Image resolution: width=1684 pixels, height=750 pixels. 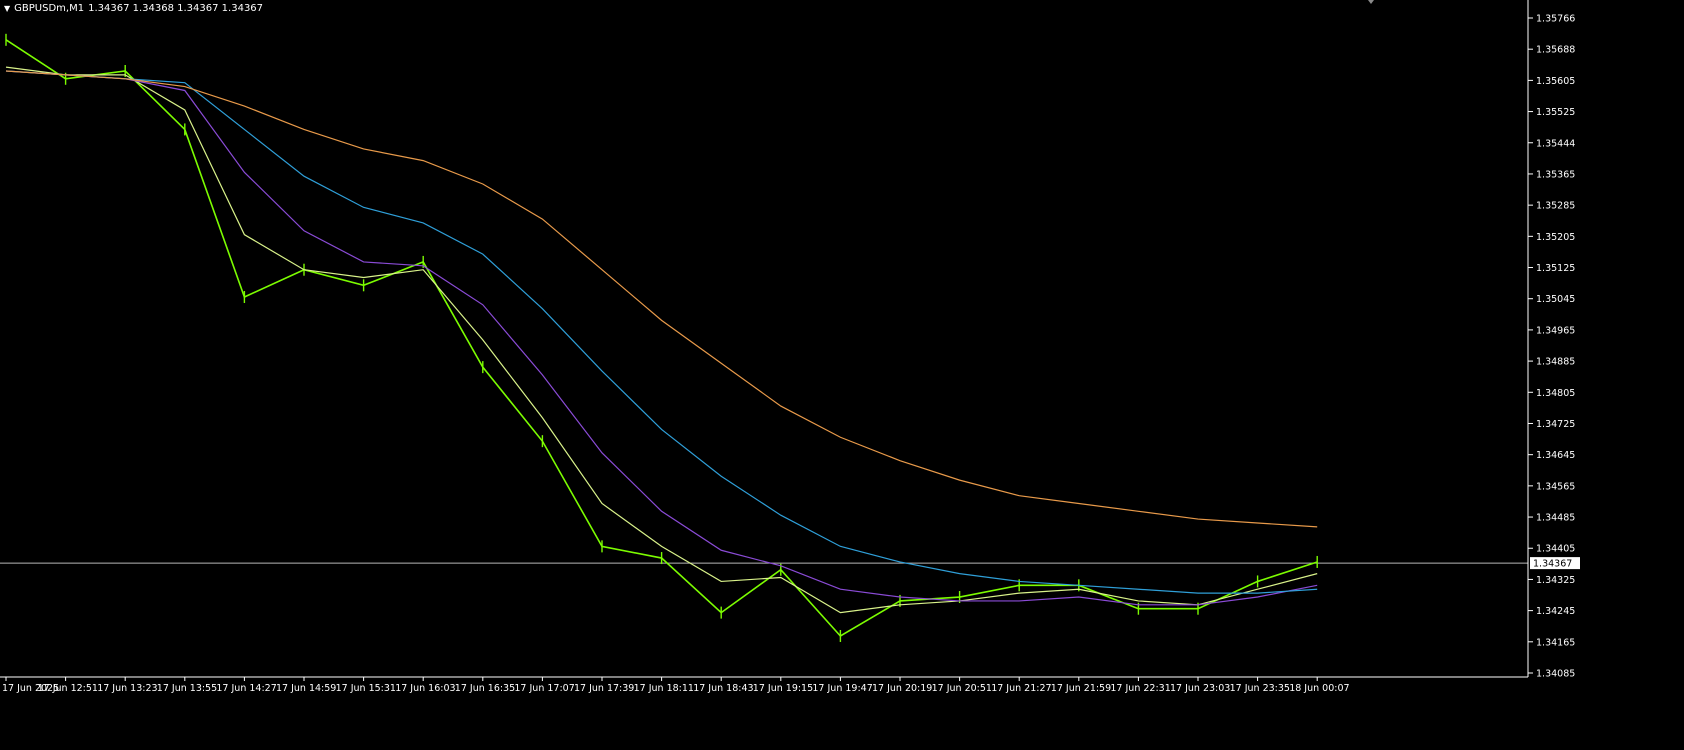 I want to click on price-tick-label: 1.34725, so click(x=1555, y=424).